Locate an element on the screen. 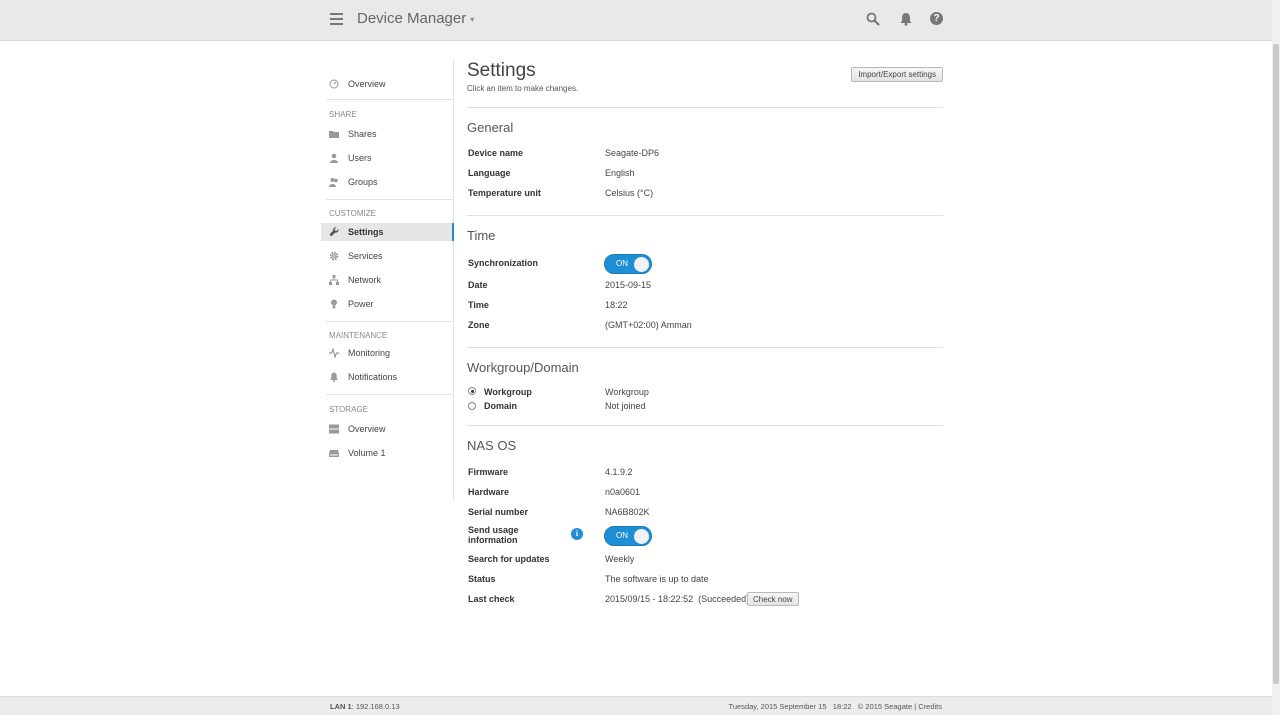  setting-label: Status is located at coordinates (482, 579).